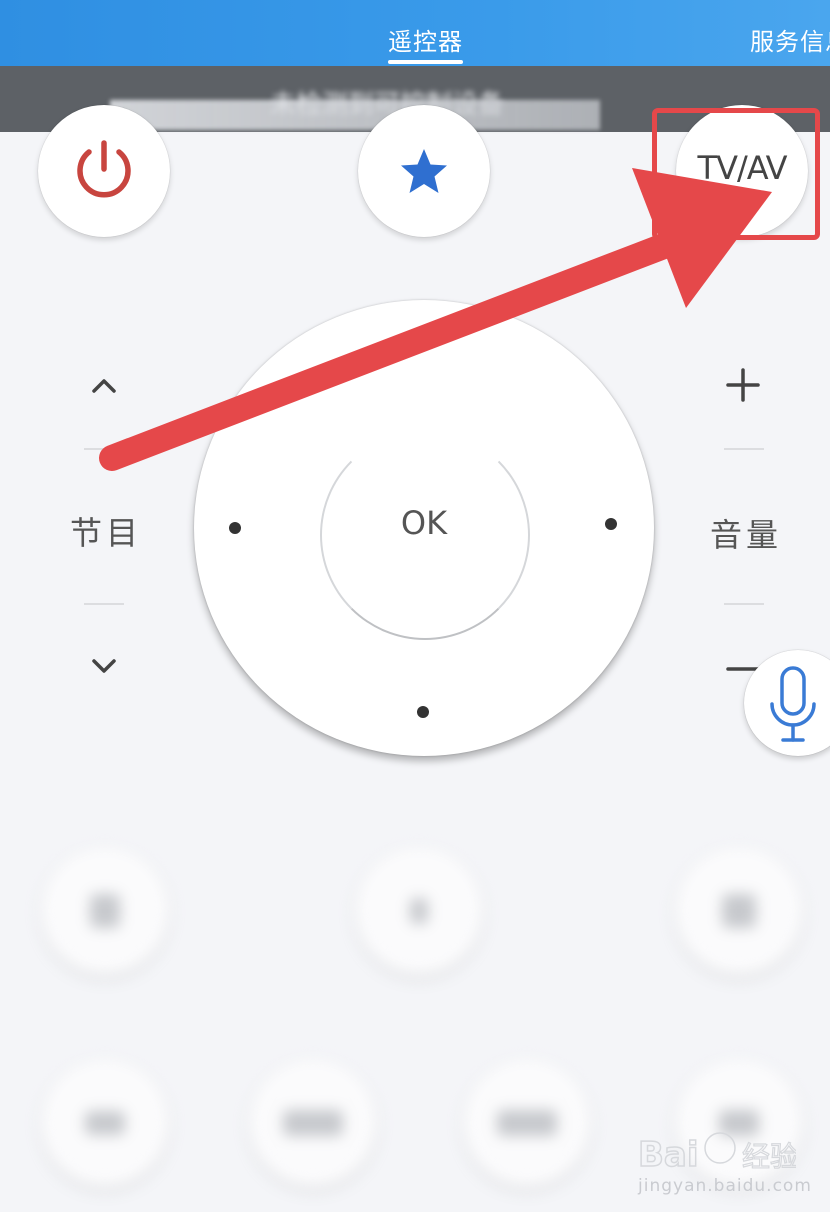 The image size is (830, 1212). Describe the element at coordinates (769, 1156) in the screenshot. I see `svg-text: 经验` at that location.